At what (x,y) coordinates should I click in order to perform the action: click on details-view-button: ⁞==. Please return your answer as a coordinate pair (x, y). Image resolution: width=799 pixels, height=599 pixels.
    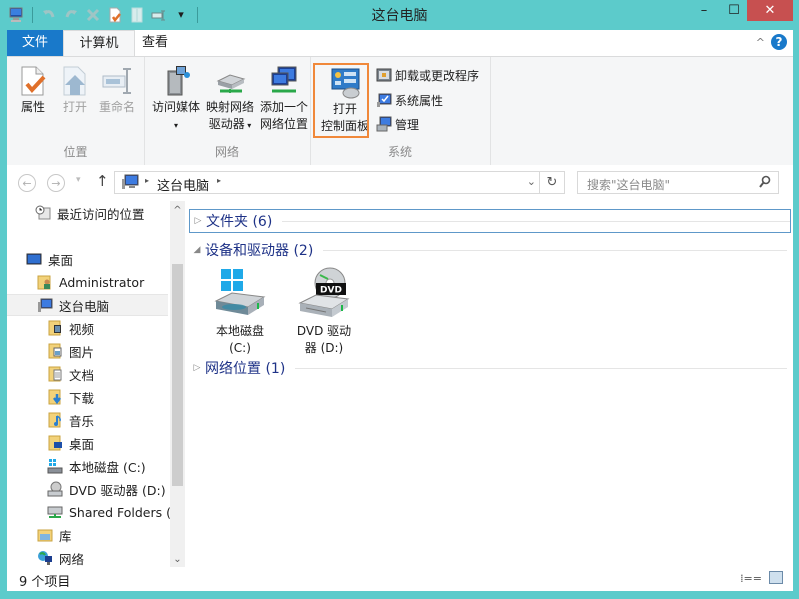
    Looking at the image, I should click on (751, 578).